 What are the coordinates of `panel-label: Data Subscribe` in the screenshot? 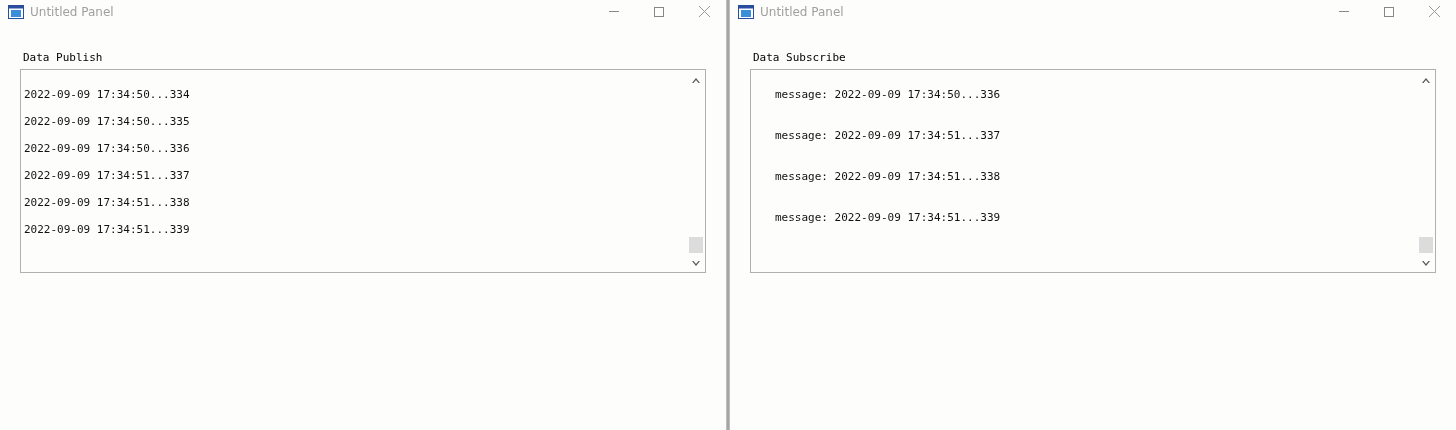 It's located at (799, 57).